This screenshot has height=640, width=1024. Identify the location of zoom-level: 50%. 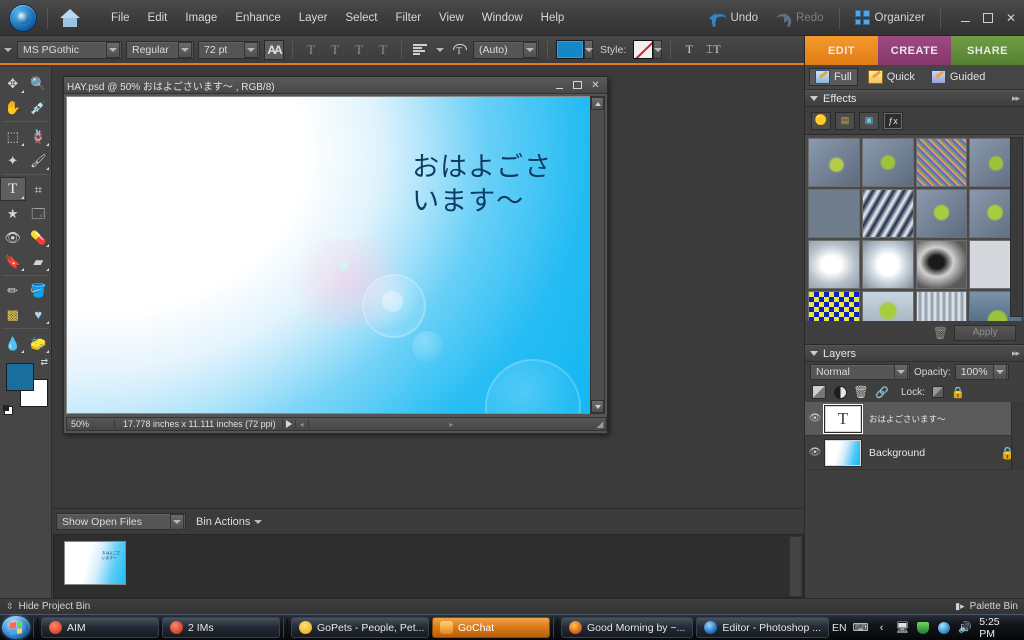
(91, 424).